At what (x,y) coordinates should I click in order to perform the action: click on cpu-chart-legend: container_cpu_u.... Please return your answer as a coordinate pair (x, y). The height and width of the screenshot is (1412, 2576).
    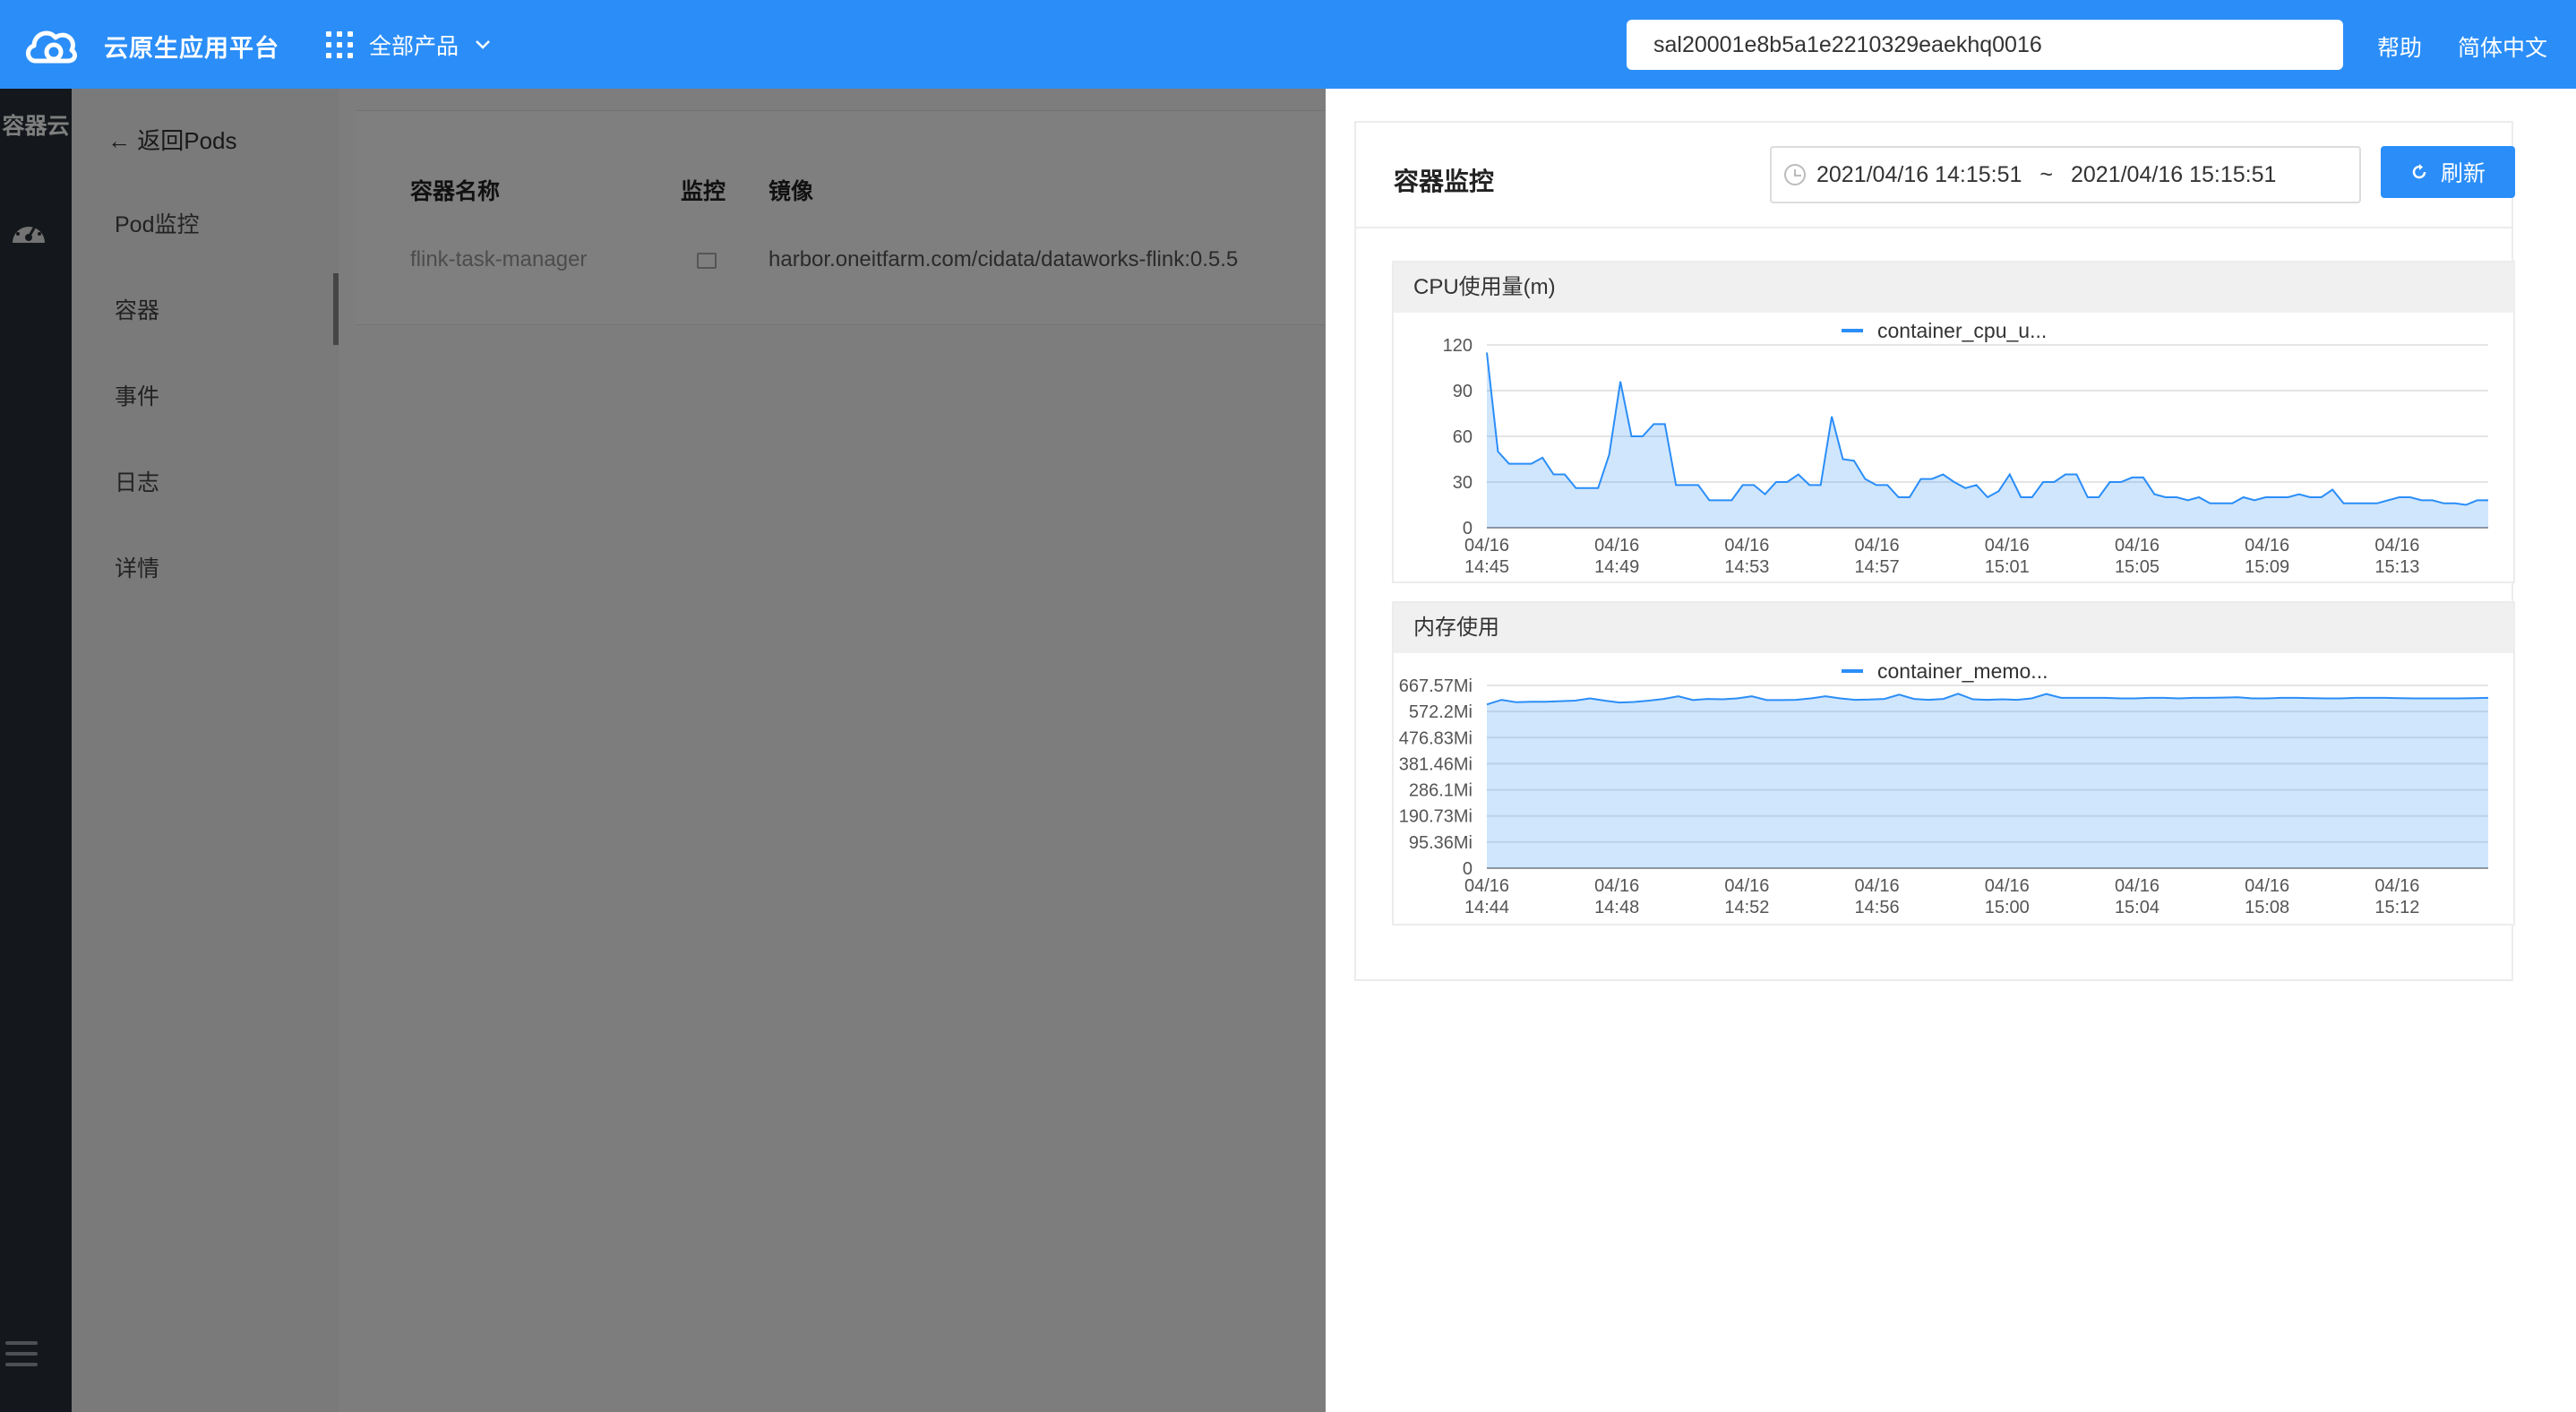
    Looking at the image, I should click on (1944, 330).